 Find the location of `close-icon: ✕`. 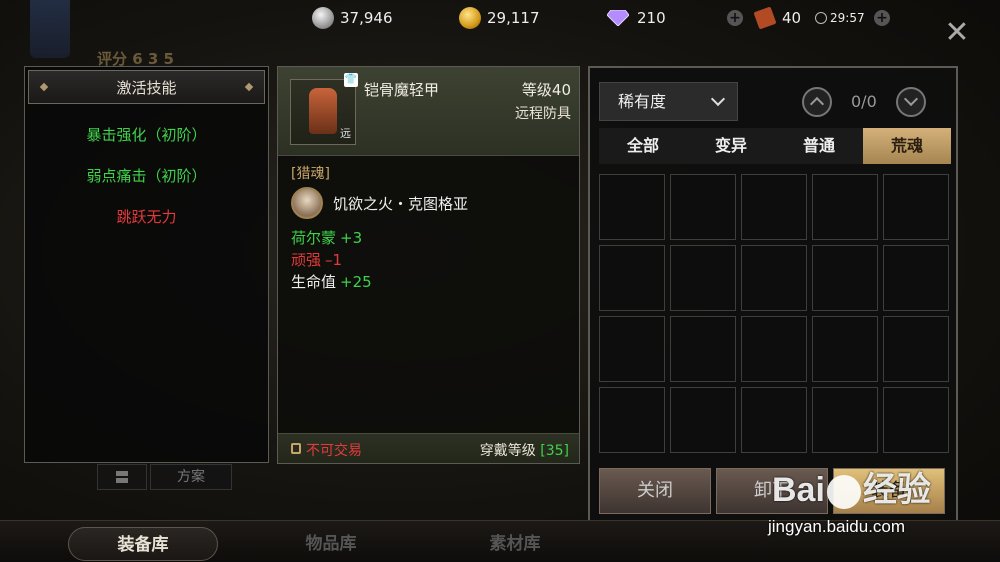

close-icon: ✕ is located at coordinates (957, 33).